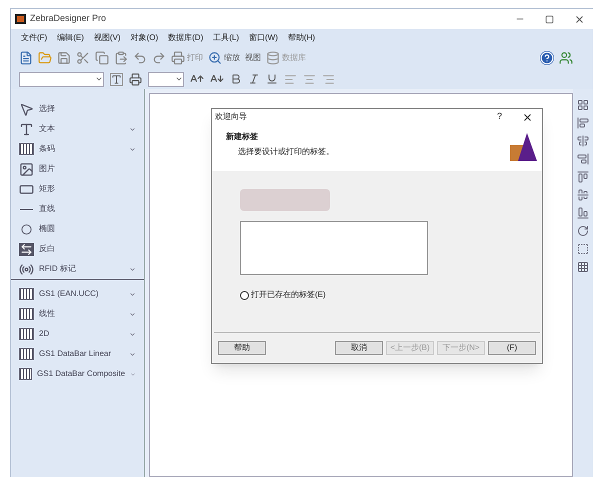  What do you see at coordinates (26, 269) in the screenshot?
I see `rfid-icon` at bounding box center [26, 269].